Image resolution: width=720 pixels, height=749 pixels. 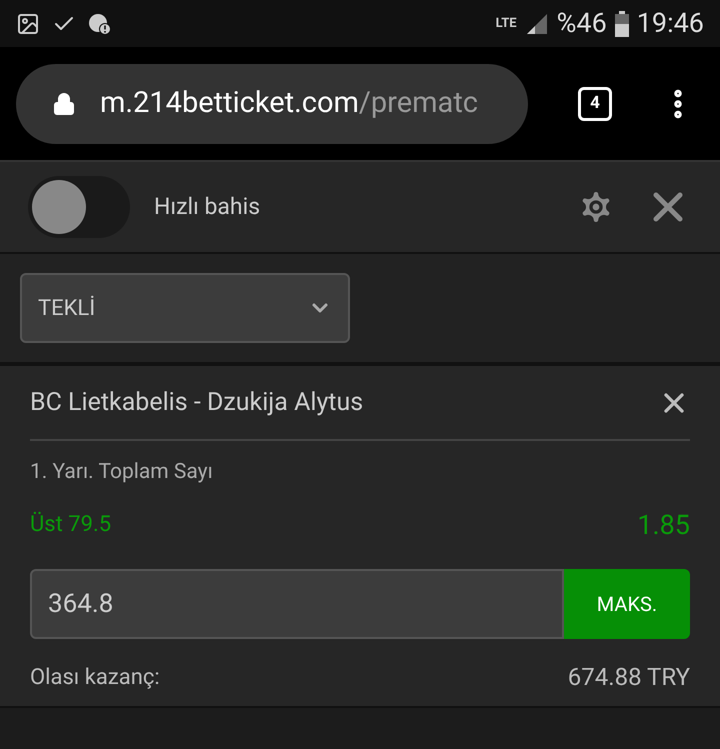 What do you see at coordinates (64, 104) in the screenshot?
I see `lock-icon` at bounding box center [64, 104].